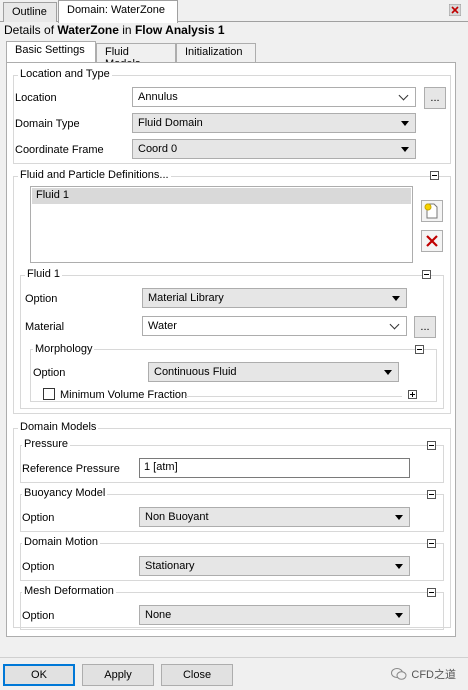  What do you see at coordinates (126, 30) in the screenshot?
I see `details-middle: in` at bounding box center [126, 30].